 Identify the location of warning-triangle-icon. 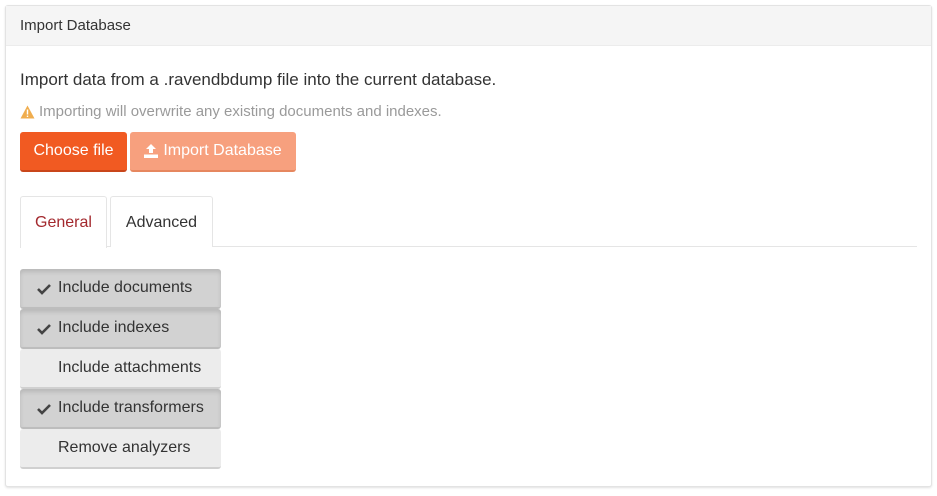
(27, 112).